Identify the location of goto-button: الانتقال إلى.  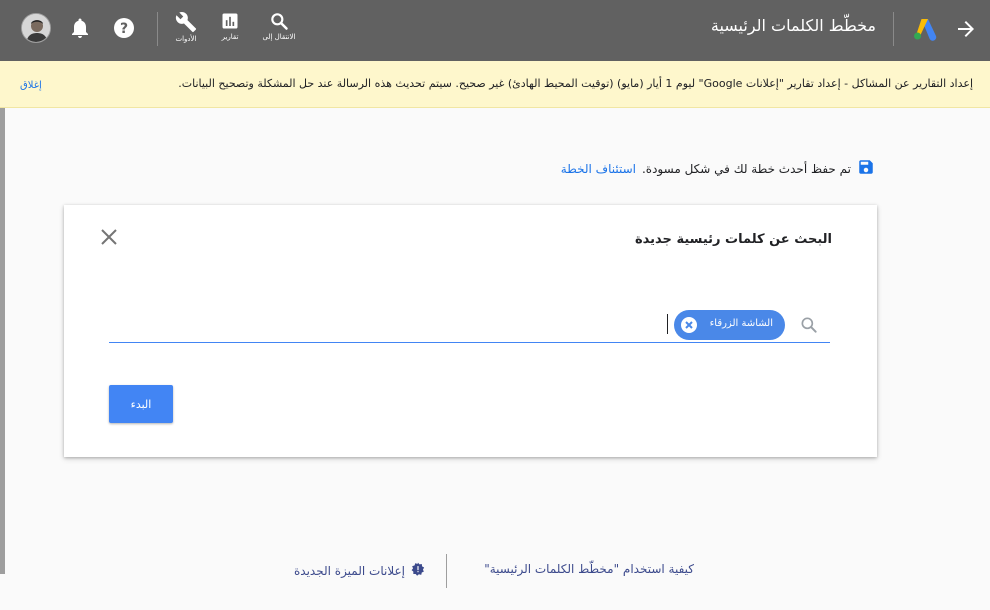
(279, 30).